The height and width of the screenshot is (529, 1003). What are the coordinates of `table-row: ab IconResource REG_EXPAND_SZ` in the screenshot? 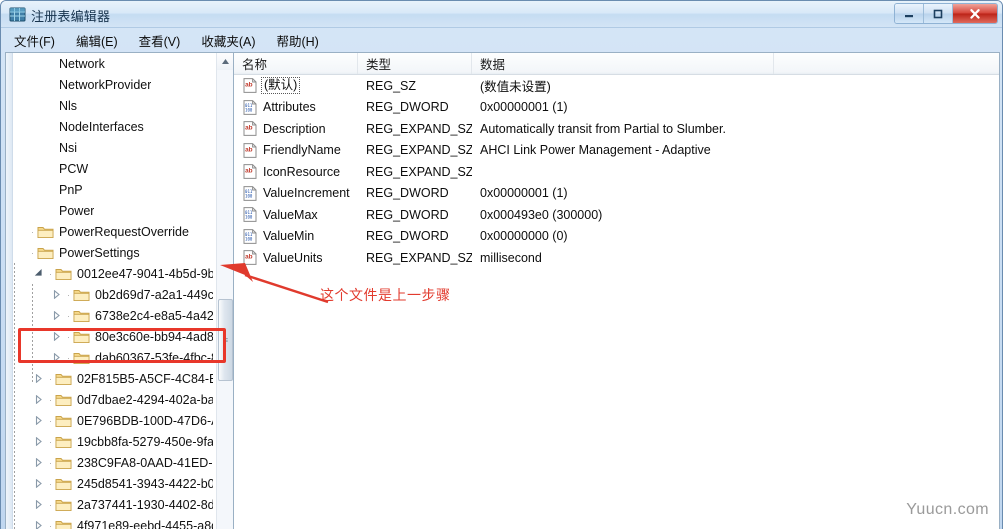 It's located at (616, 172).